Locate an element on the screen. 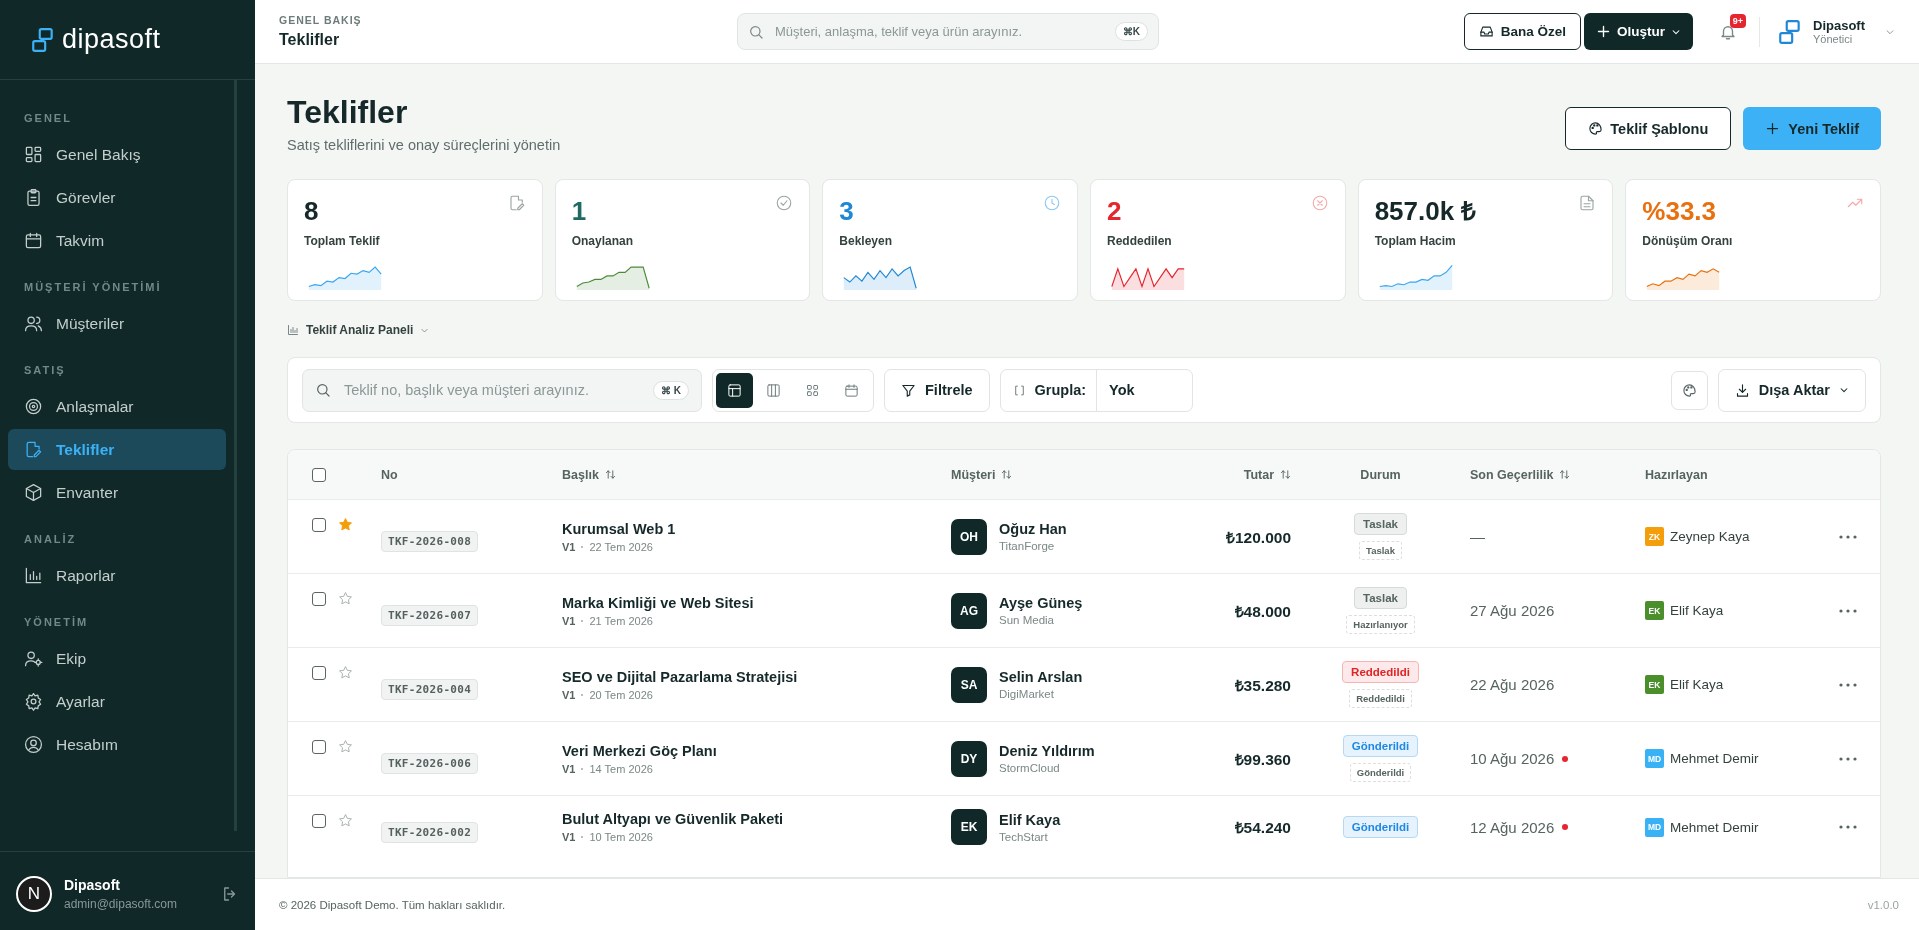 The width and height of the screenshot is (1919, 930). template-button: Teklif Şablonu is located at coordinates (1648, 128).